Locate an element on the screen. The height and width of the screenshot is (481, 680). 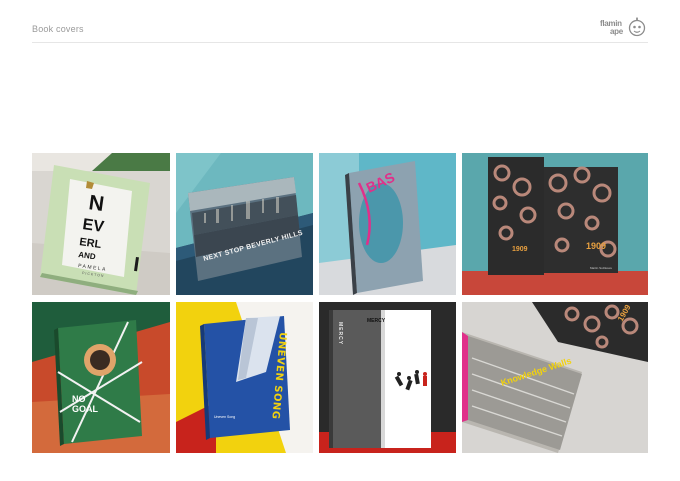
neverland-line-2: EV is located at coordinates (93, 226).